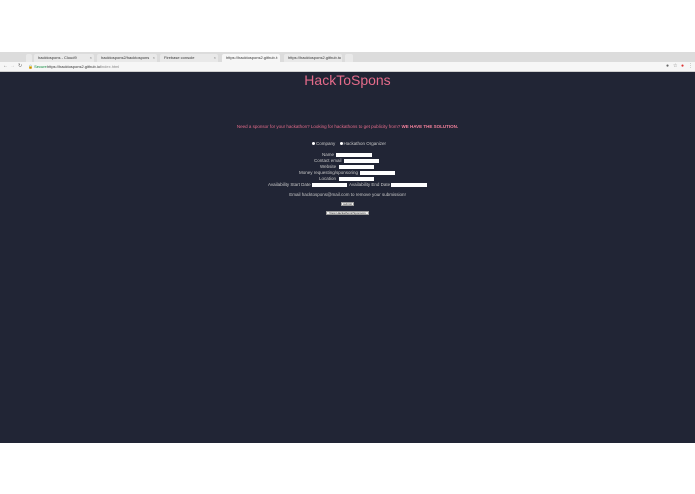 The height and width of the screenshot is (494, 695). Describe the element at coordinates (37, 66) in the screenshot. I see `secure-lock-label: 🔒 Secure` at that location.